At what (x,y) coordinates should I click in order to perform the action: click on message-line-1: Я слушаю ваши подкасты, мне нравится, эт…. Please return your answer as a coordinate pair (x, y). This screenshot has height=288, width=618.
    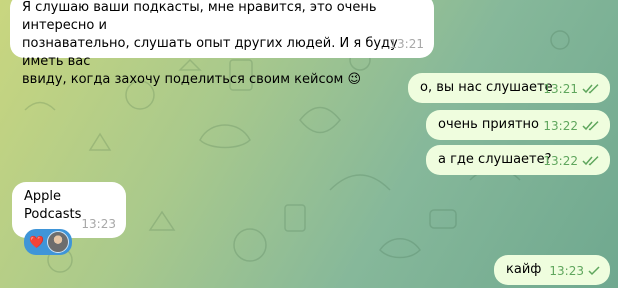
    Looking at the image, I should click on (199, 16).